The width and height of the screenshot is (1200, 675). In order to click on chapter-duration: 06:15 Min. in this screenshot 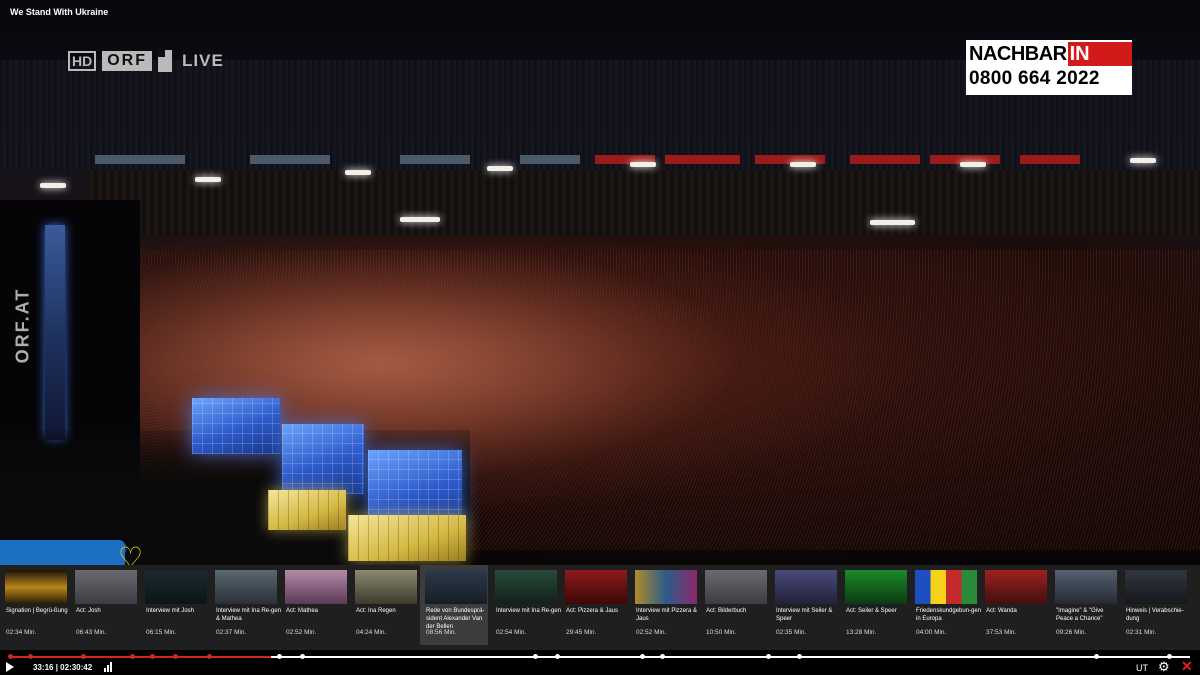, I will do `click(161, 632)`.